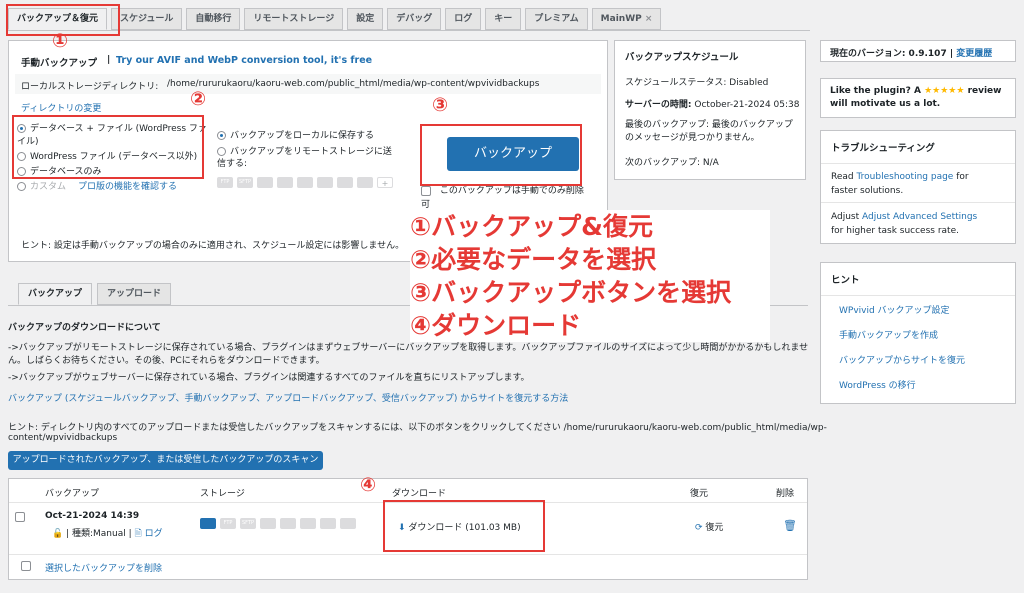  I want to click on schedule-status-label: スケジュールステータス:, so click(676, 83).